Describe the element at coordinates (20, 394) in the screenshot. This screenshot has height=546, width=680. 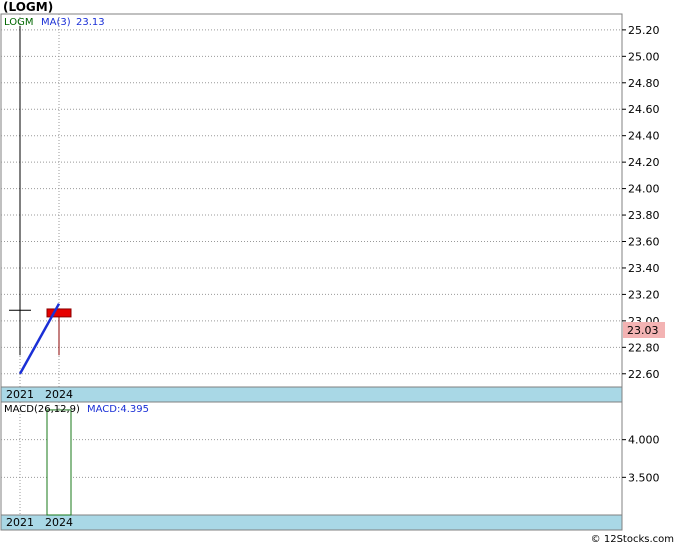
I see `price-x-tick-label: 2021` at that location.